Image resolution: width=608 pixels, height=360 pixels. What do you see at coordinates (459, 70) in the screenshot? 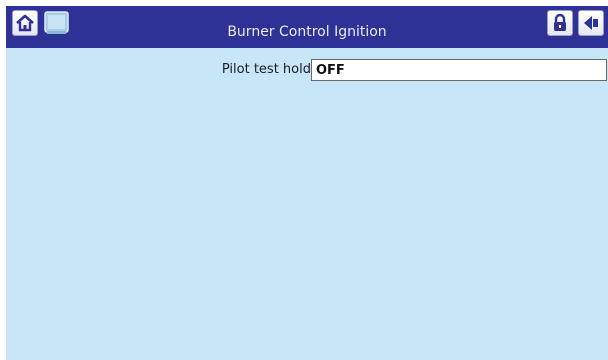
I see `pilot-test-hold-field: OFF` at bounding box center [459, 70].